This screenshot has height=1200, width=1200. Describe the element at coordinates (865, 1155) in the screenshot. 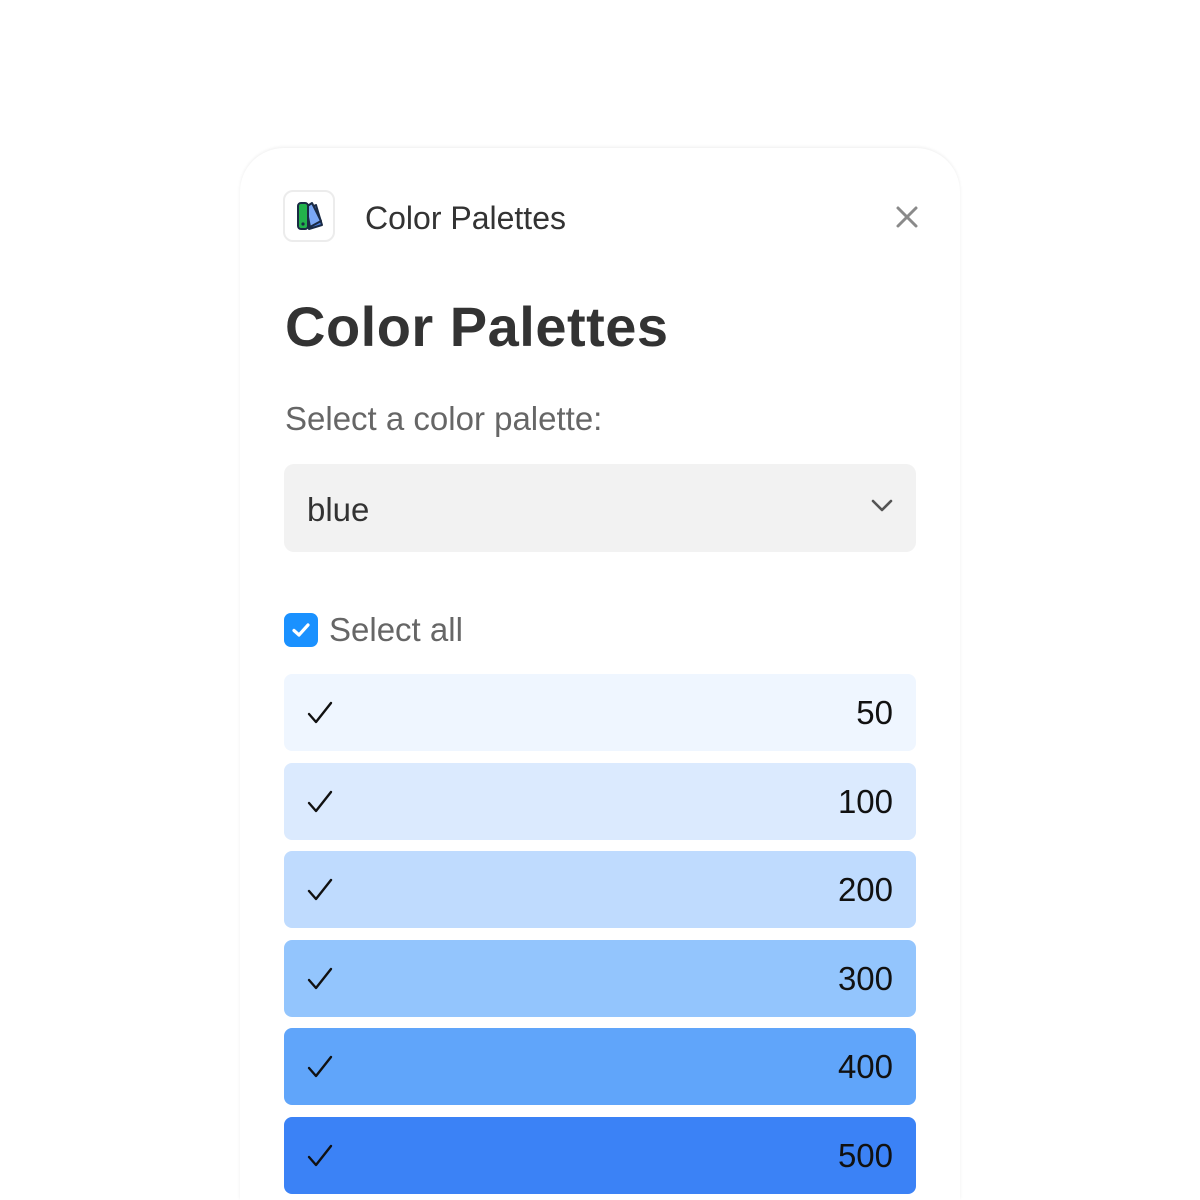

I see `shade-label: 500` at that location.